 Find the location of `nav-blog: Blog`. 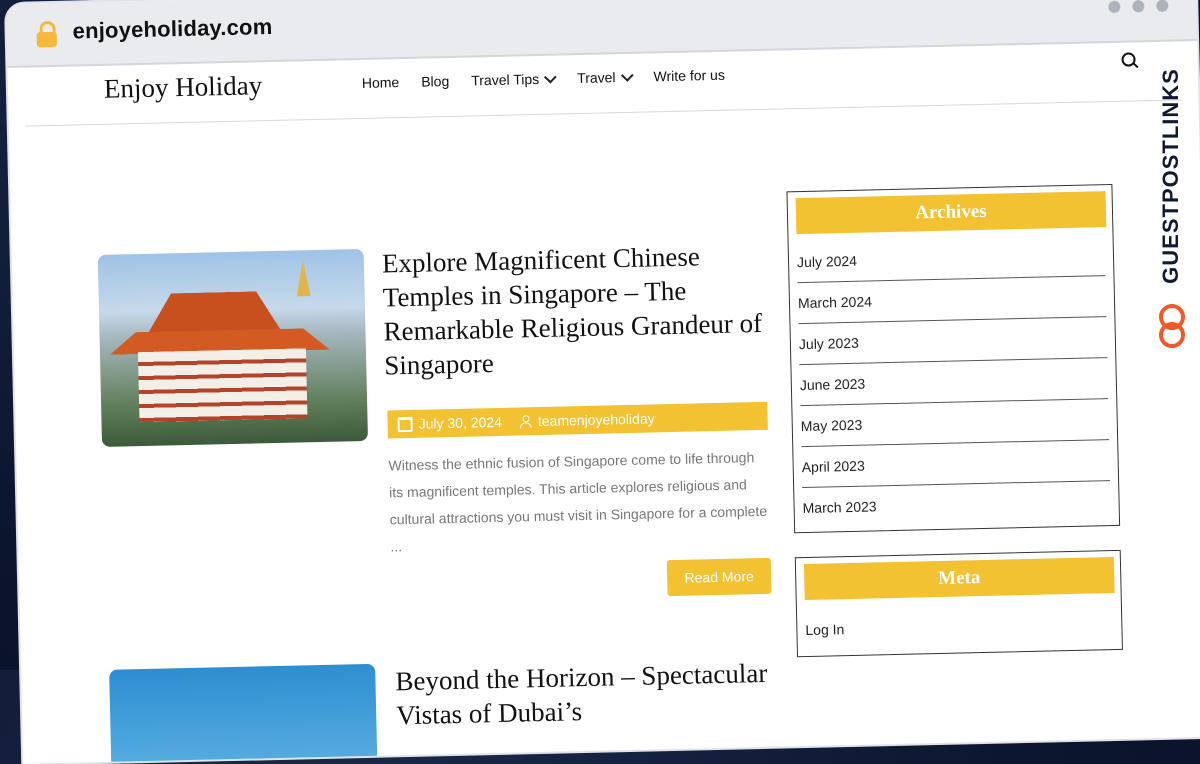

nav-blog: Blog is located at coordinates (435, 81).